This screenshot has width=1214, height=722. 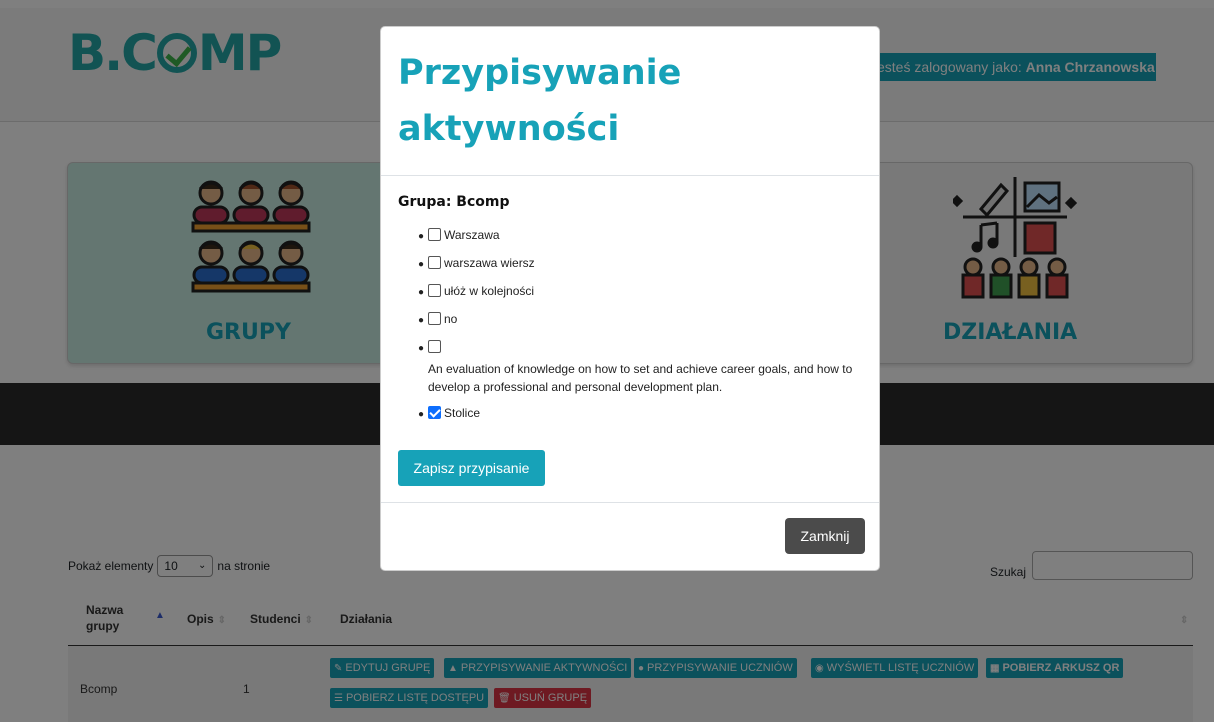 I want to click on activity-item: ● Warszawa, so click(x=459, y=234).